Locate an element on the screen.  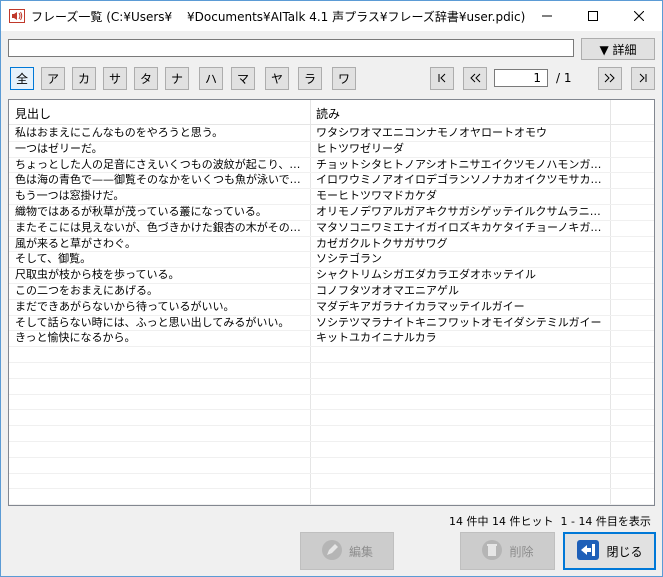
page-total: / 1 is located at coordinates (564, 78).